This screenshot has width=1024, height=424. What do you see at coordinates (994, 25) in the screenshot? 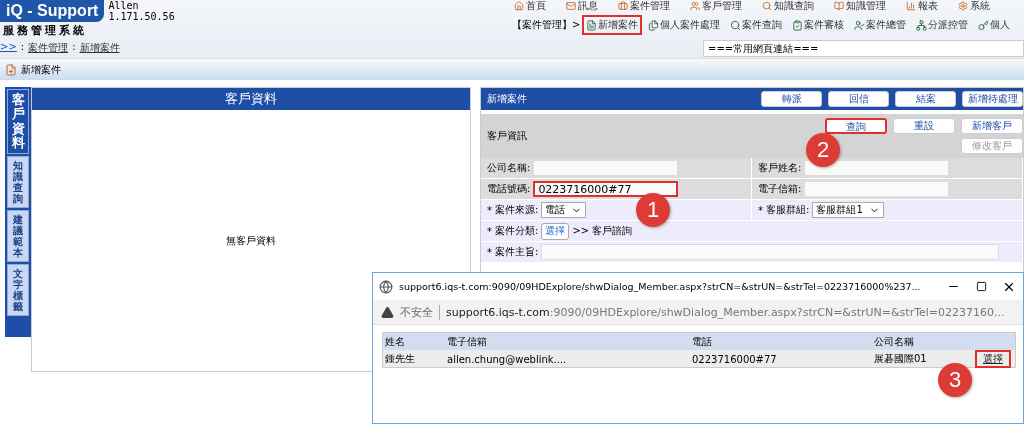
I see `subnav-item: 個人` at bounding box center [994, 25].